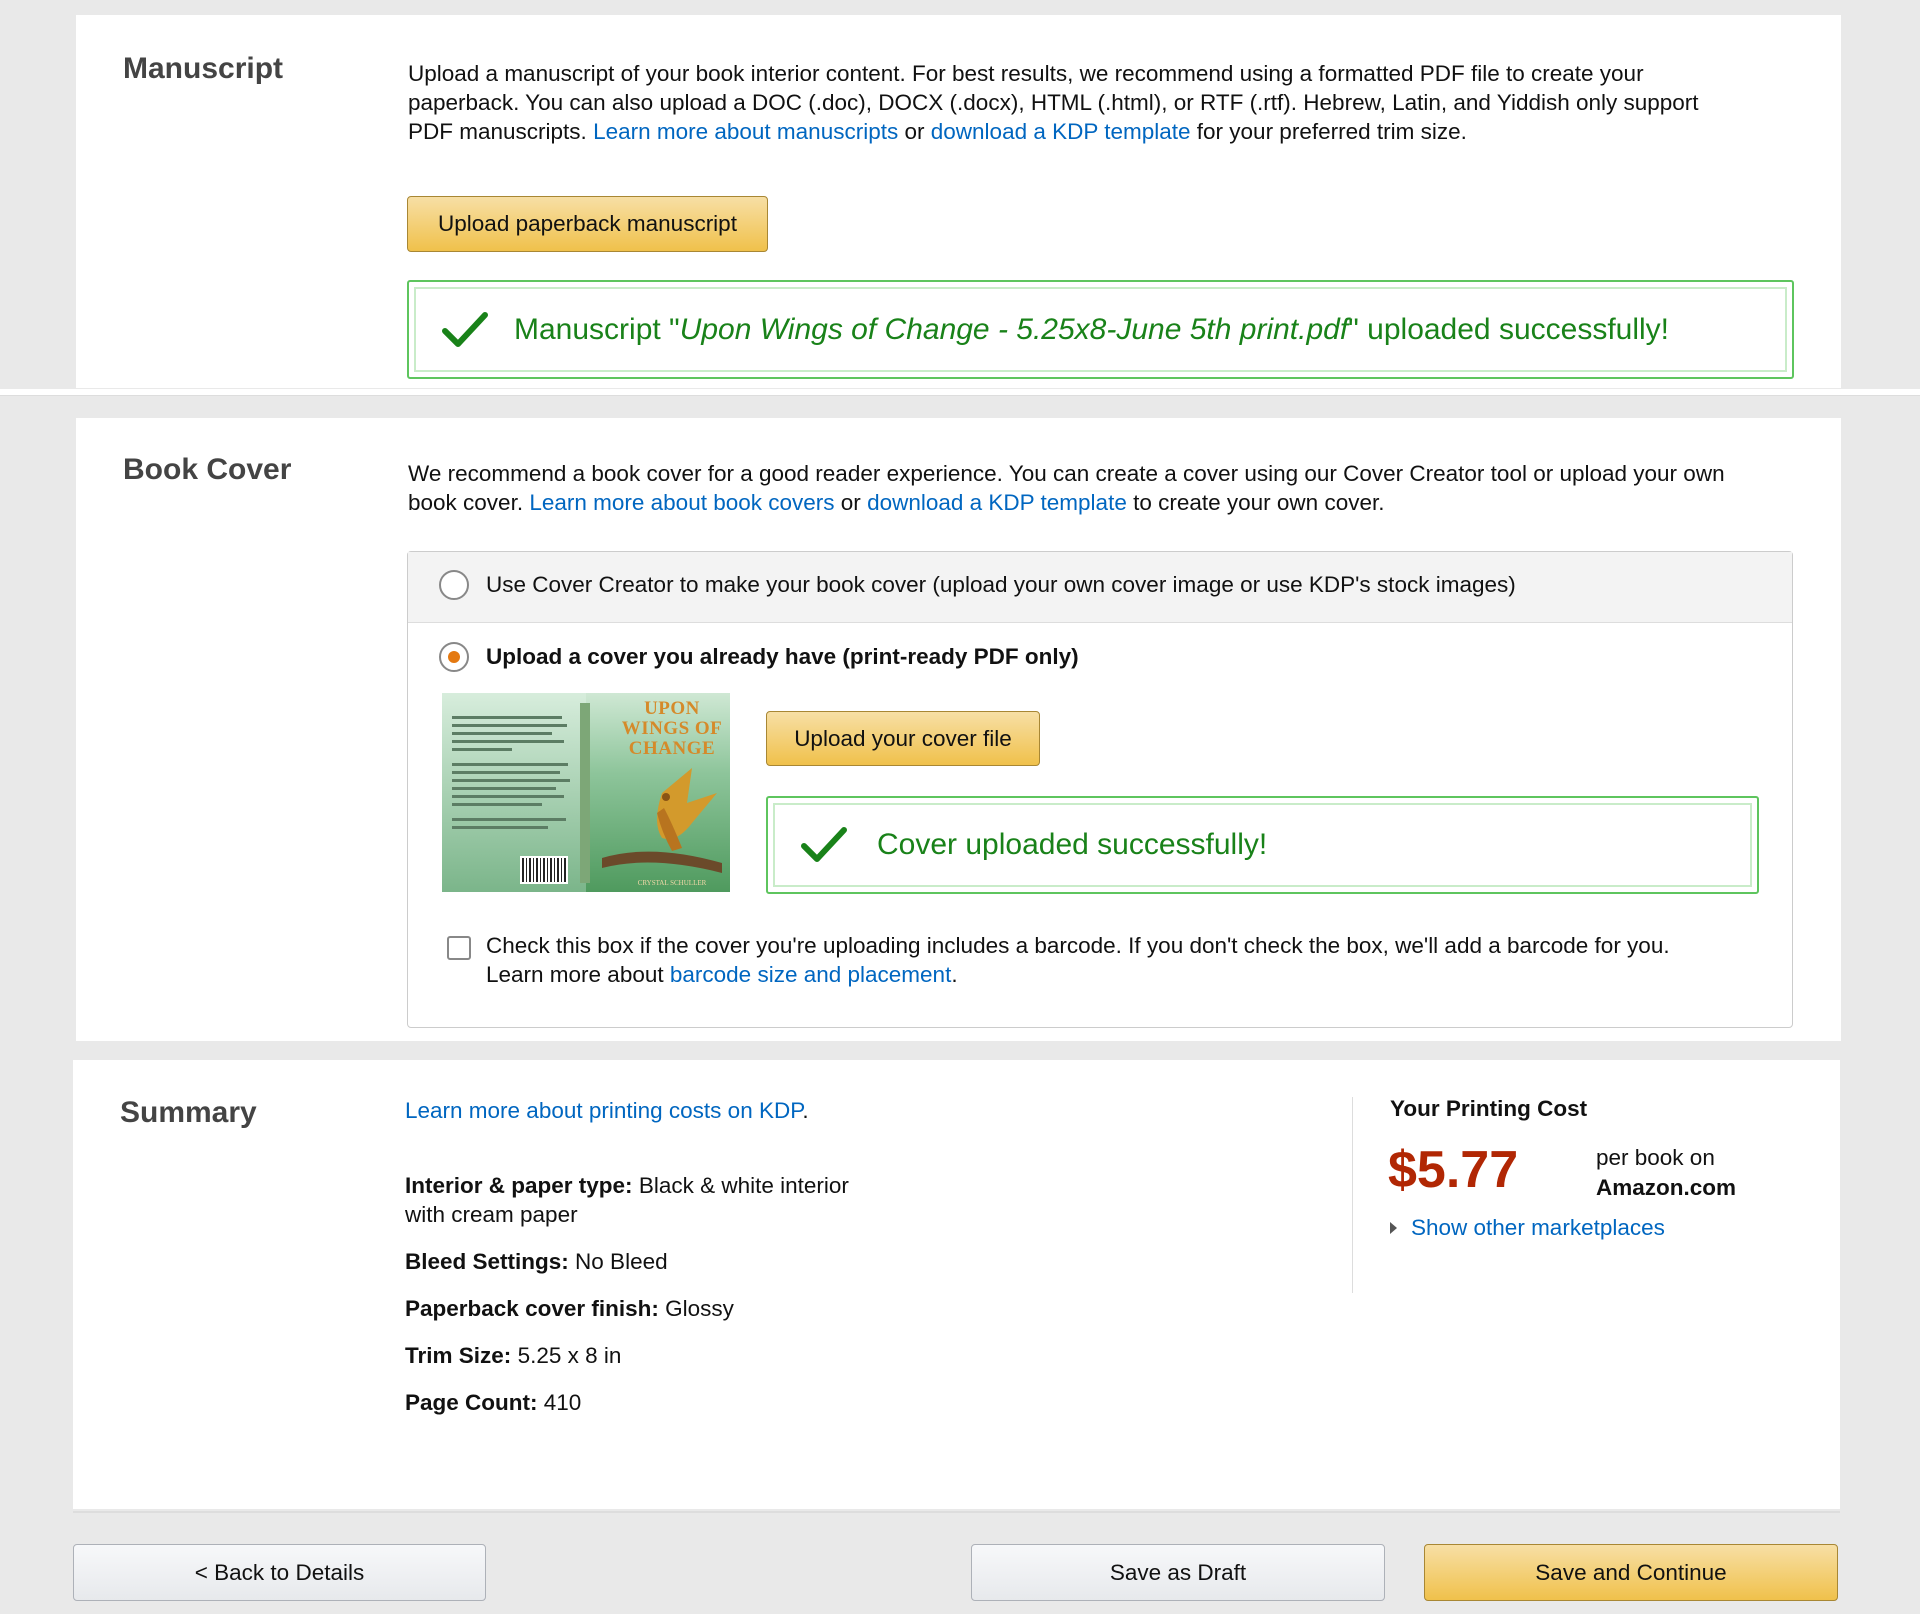  Describe the element at coordinates (603, 1110) in the screenshot. I see `printing-costs-link: Learn more about printing costs on KDP` at that location.